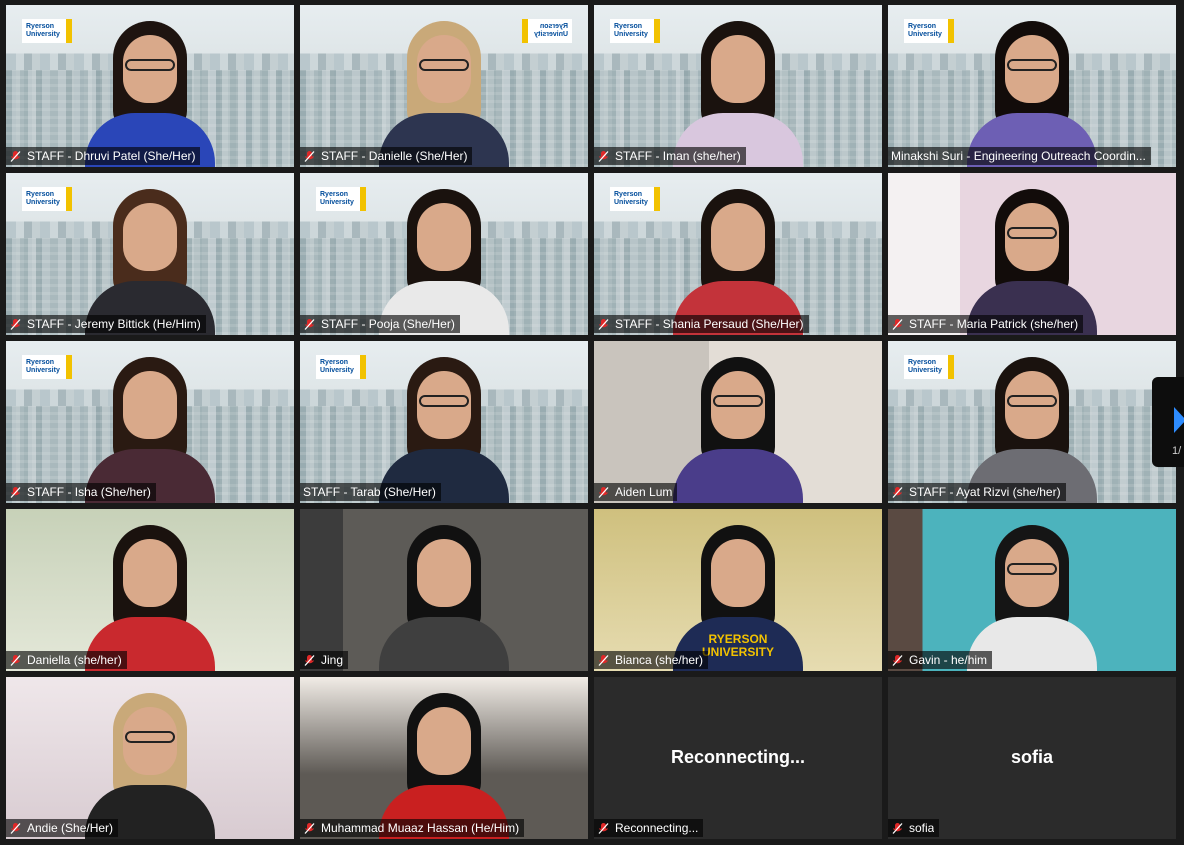  What do you see at coordinates (114, 324) in the screenshot?
I see `participant-name: STAFF - Jeremy Bittick (He/Him)` at bounding box center [114, 324].